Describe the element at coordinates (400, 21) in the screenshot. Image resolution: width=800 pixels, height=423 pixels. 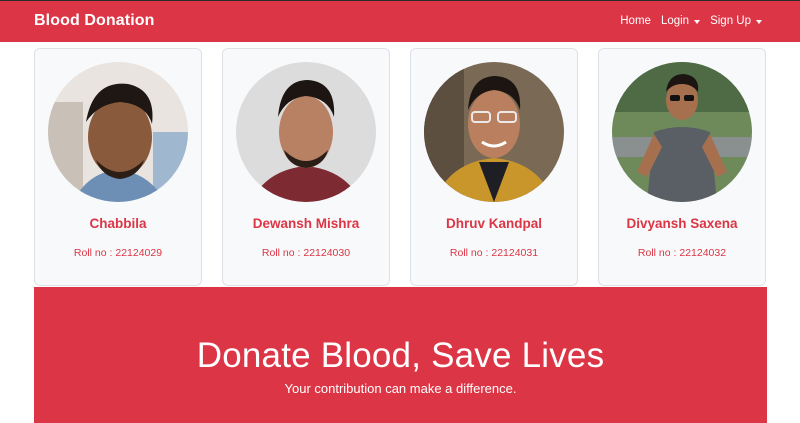
I see `navbar: Blood Donation Home Login Sign Up` at that location.